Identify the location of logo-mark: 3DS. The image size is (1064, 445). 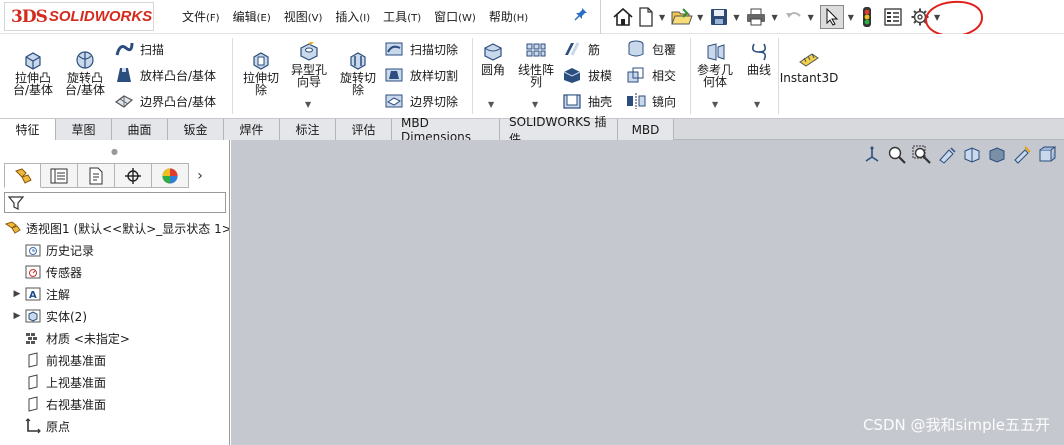
(29, 16).